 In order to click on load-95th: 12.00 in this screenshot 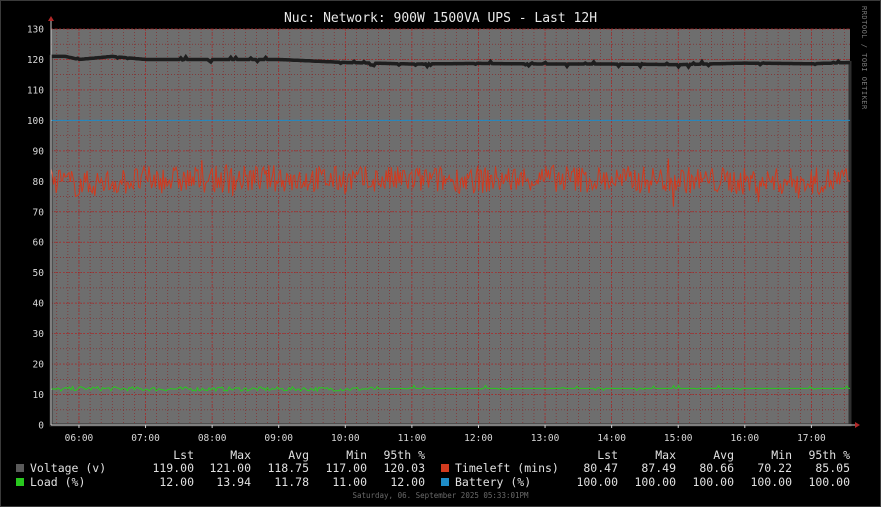, I will do `click(407, 482)`.